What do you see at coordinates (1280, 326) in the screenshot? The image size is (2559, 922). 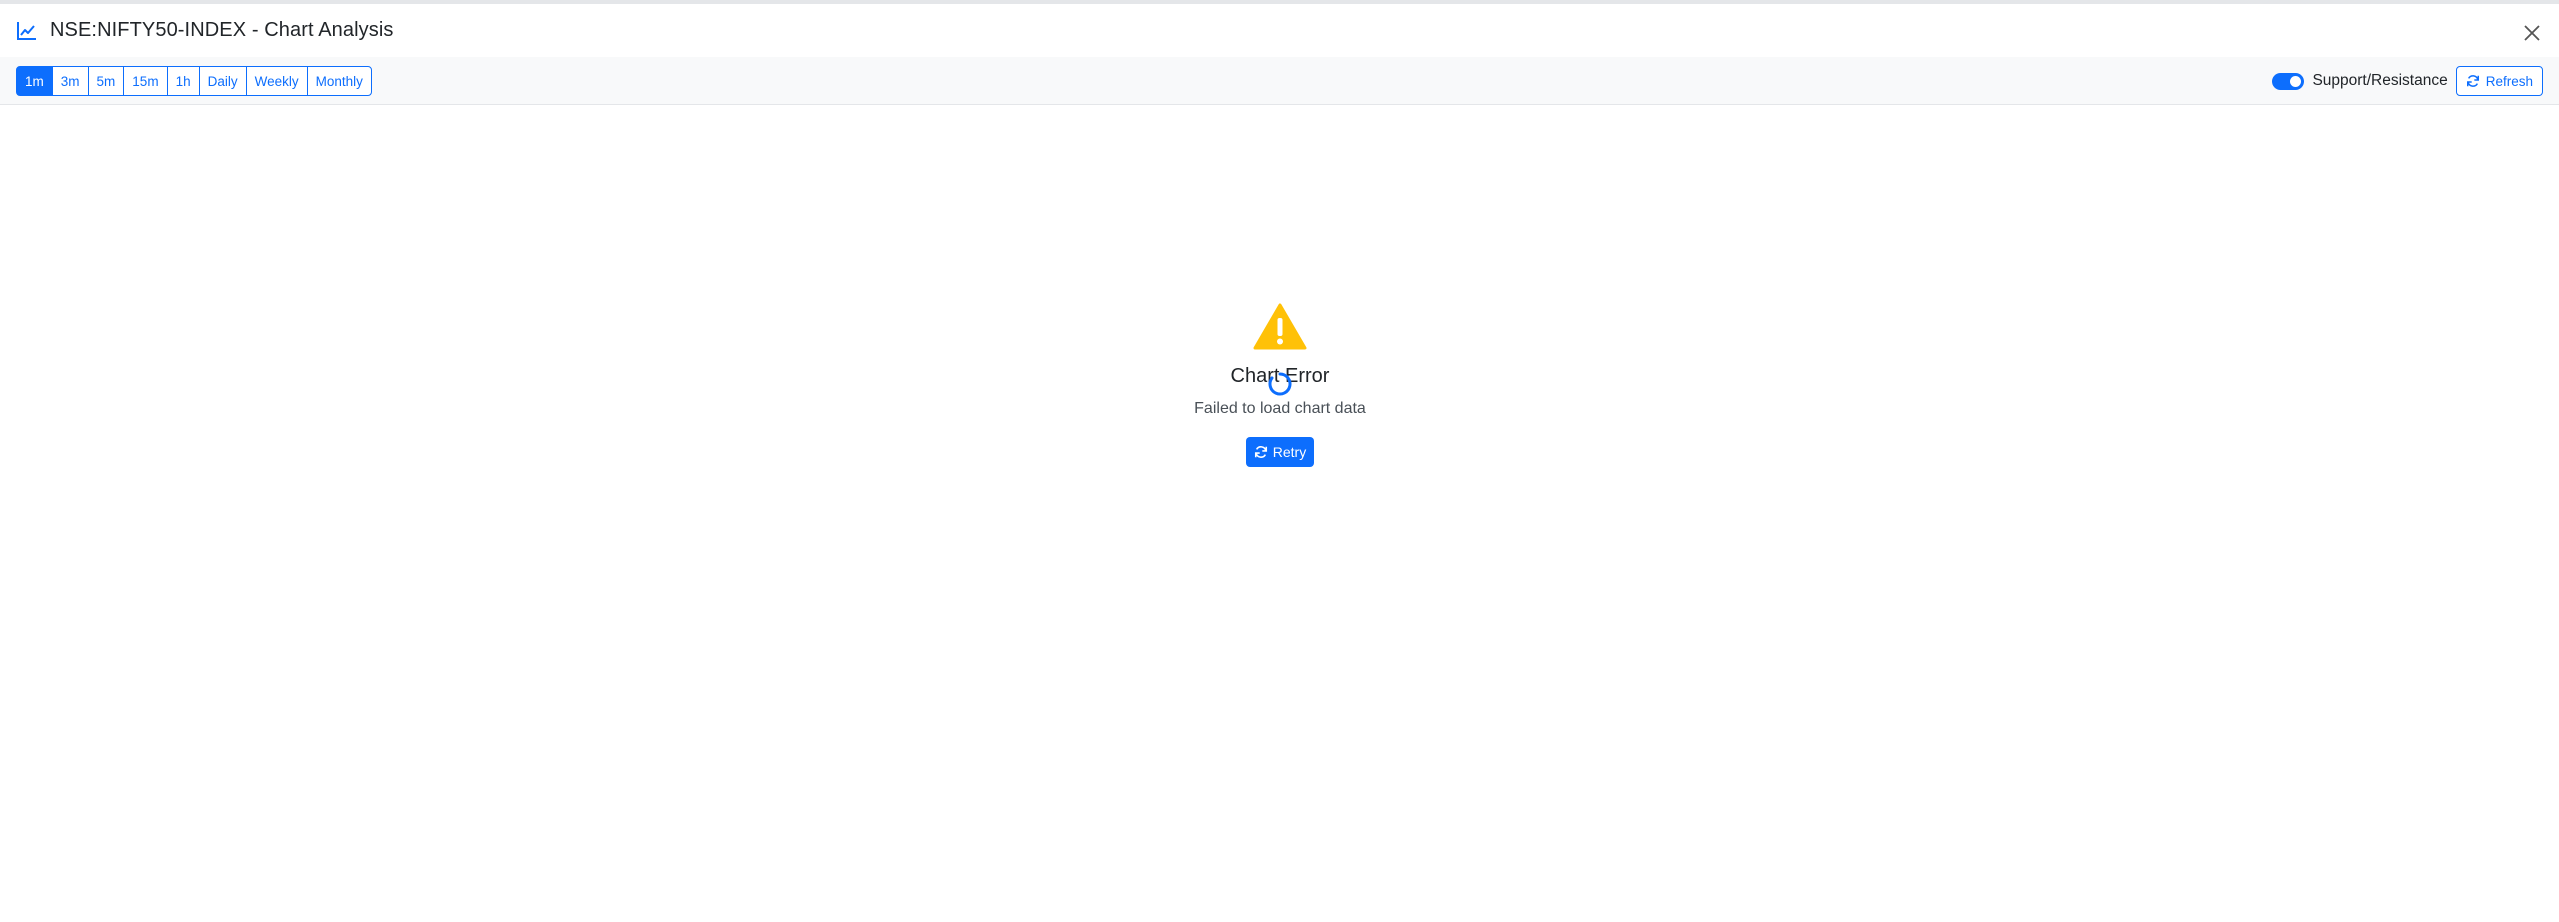 I see `warning-icon` at bounding box center [1280, 326].